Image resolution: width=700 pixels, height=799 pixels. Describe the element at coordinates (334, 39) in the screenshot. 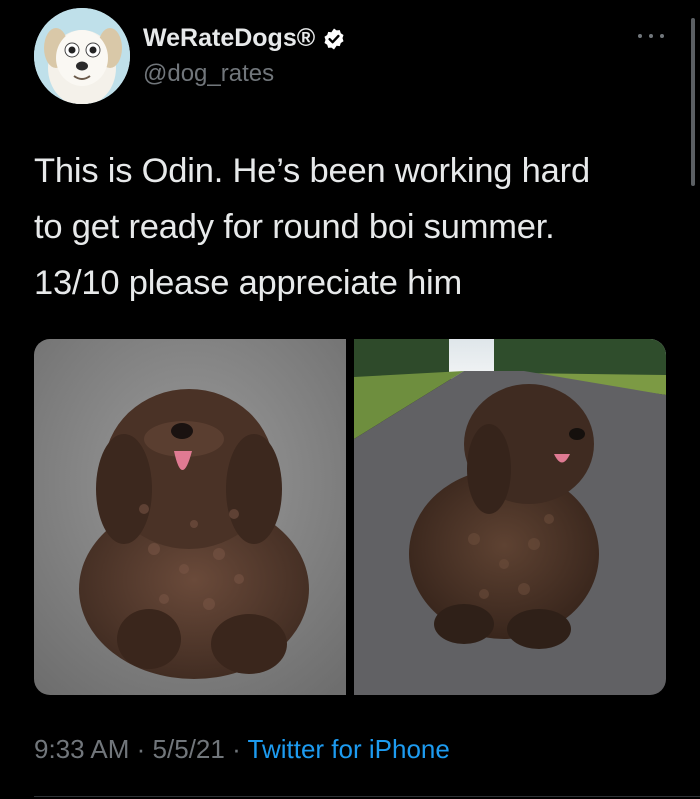

I see `verified-badge-icon` at that location.